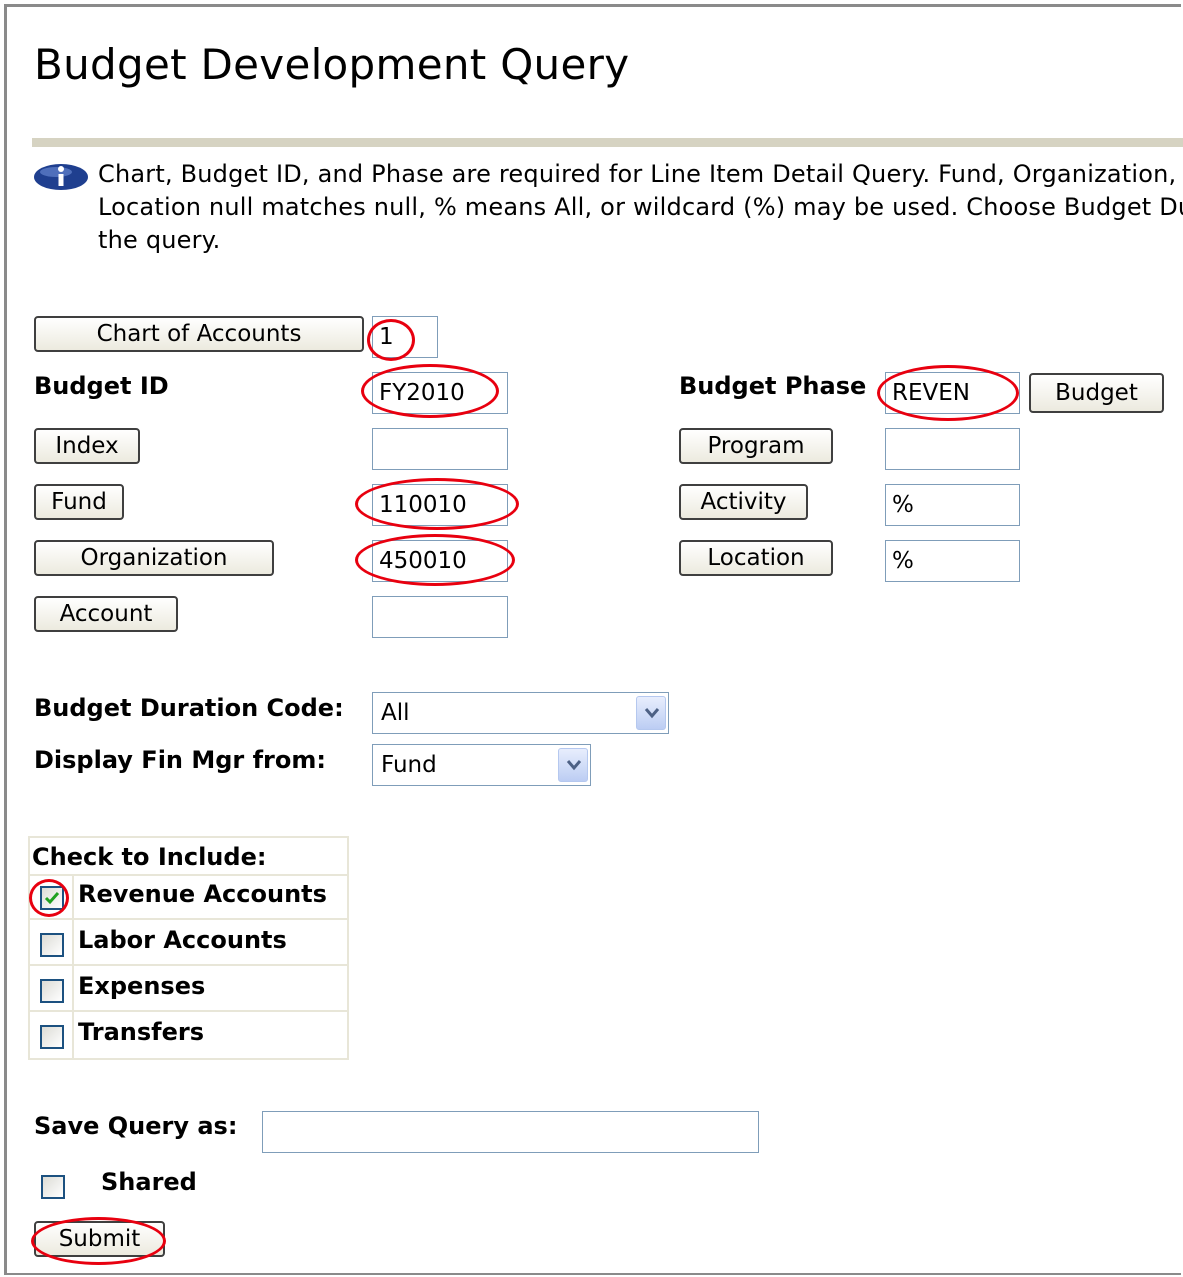 This screenshot has width=1183, height=1277. I want to click on expenses-label: Expenses, so click(142, 986).